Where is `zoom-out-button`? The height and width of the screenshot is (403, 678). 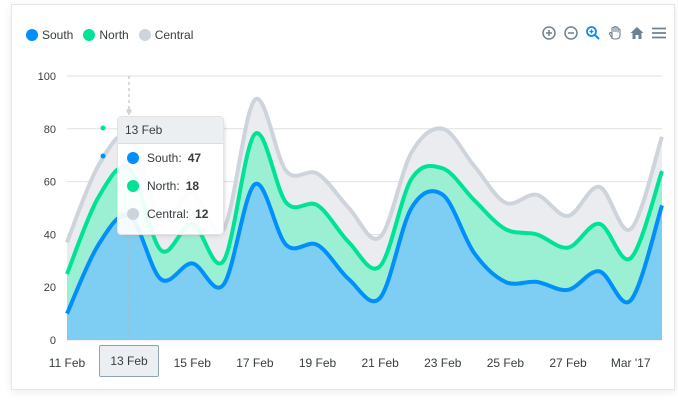 zoom-out-button is located at coordinates (571, 33).